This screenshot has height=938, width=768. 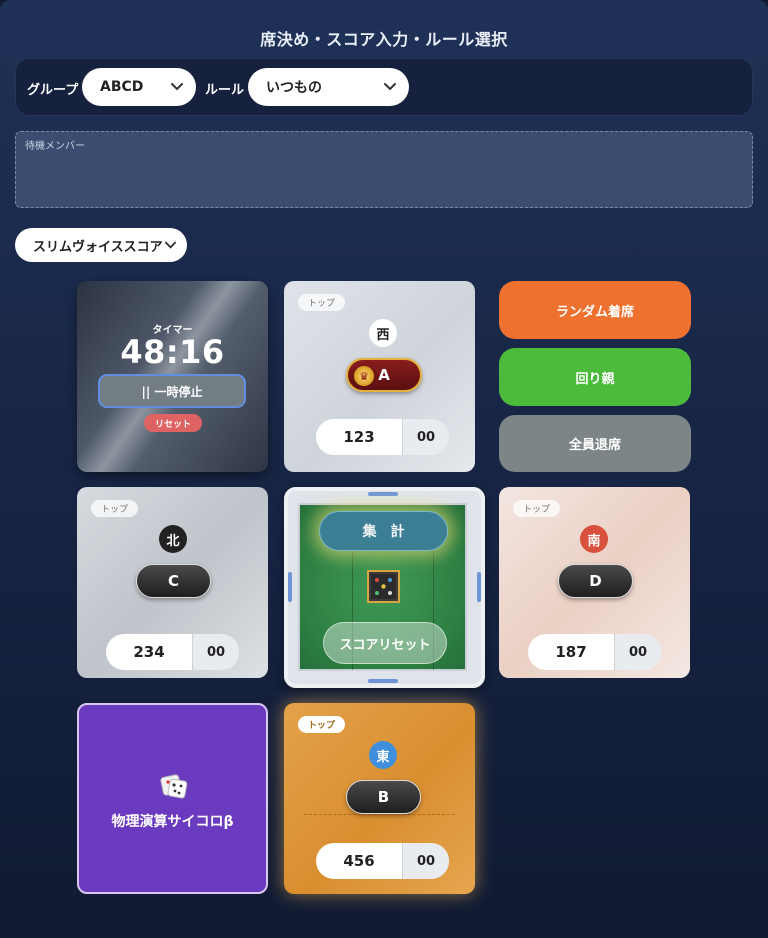 I want to click on group-select: ABCD, so click(x=139, y=87).